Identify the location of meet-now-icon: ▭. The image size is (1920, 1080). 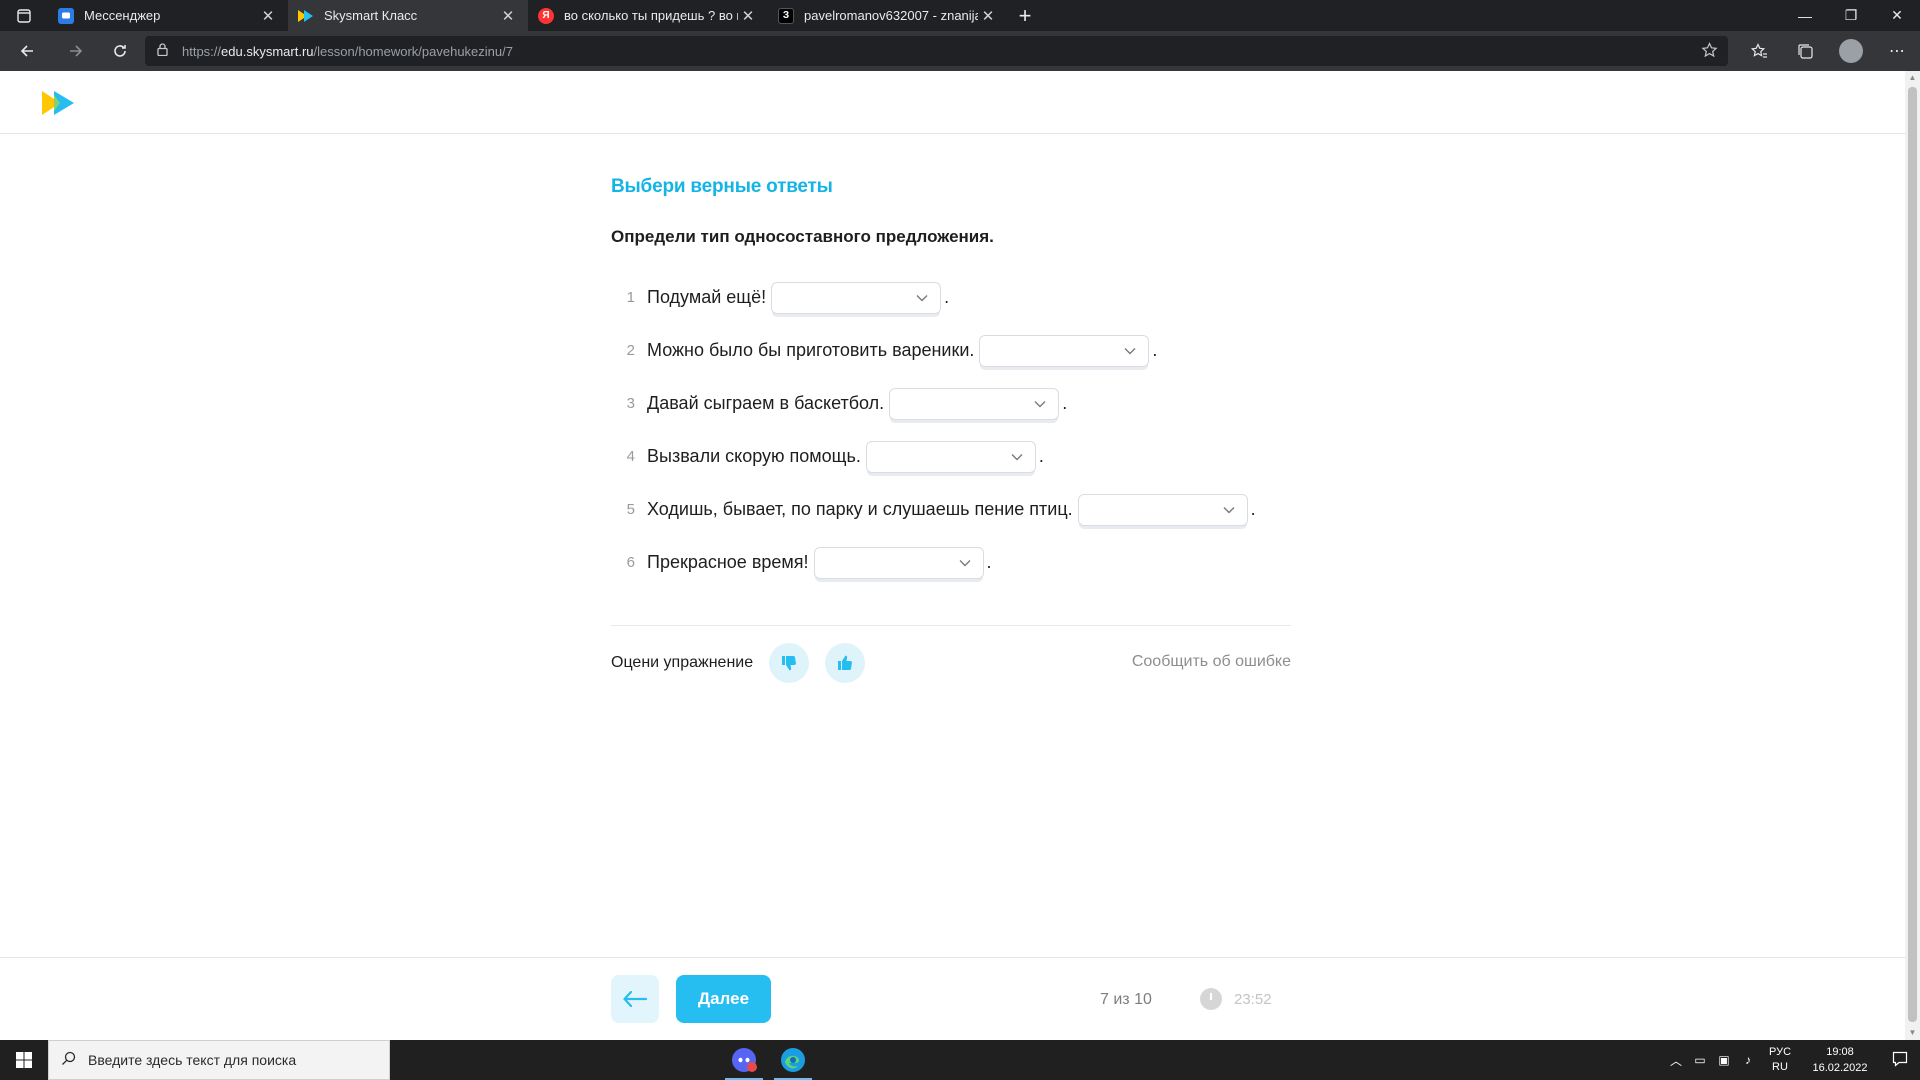
(1700, 1060).